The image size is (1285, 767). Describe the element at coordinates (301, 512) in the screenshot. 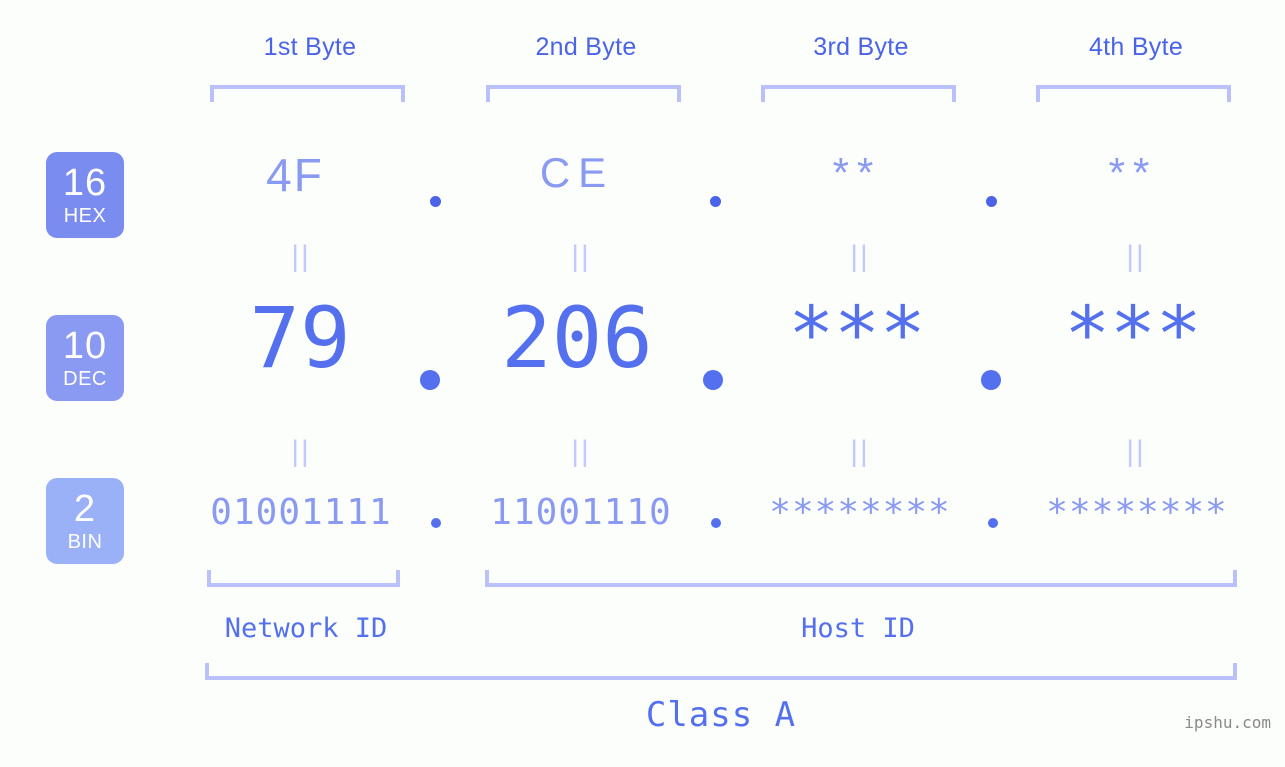

I see `bin-value-1: 01001111` at that location.